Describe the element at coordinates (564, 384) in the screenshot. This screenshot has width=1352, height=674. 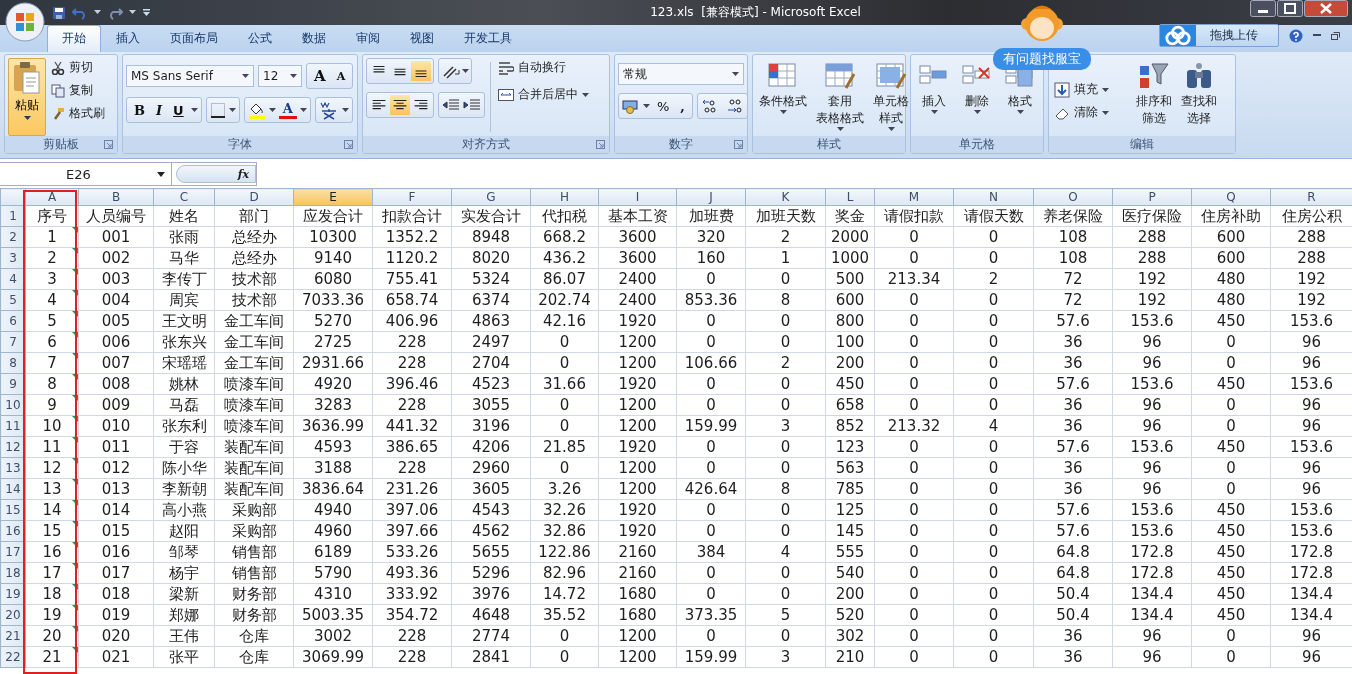
I see `table-cell: 31.66` at that location.